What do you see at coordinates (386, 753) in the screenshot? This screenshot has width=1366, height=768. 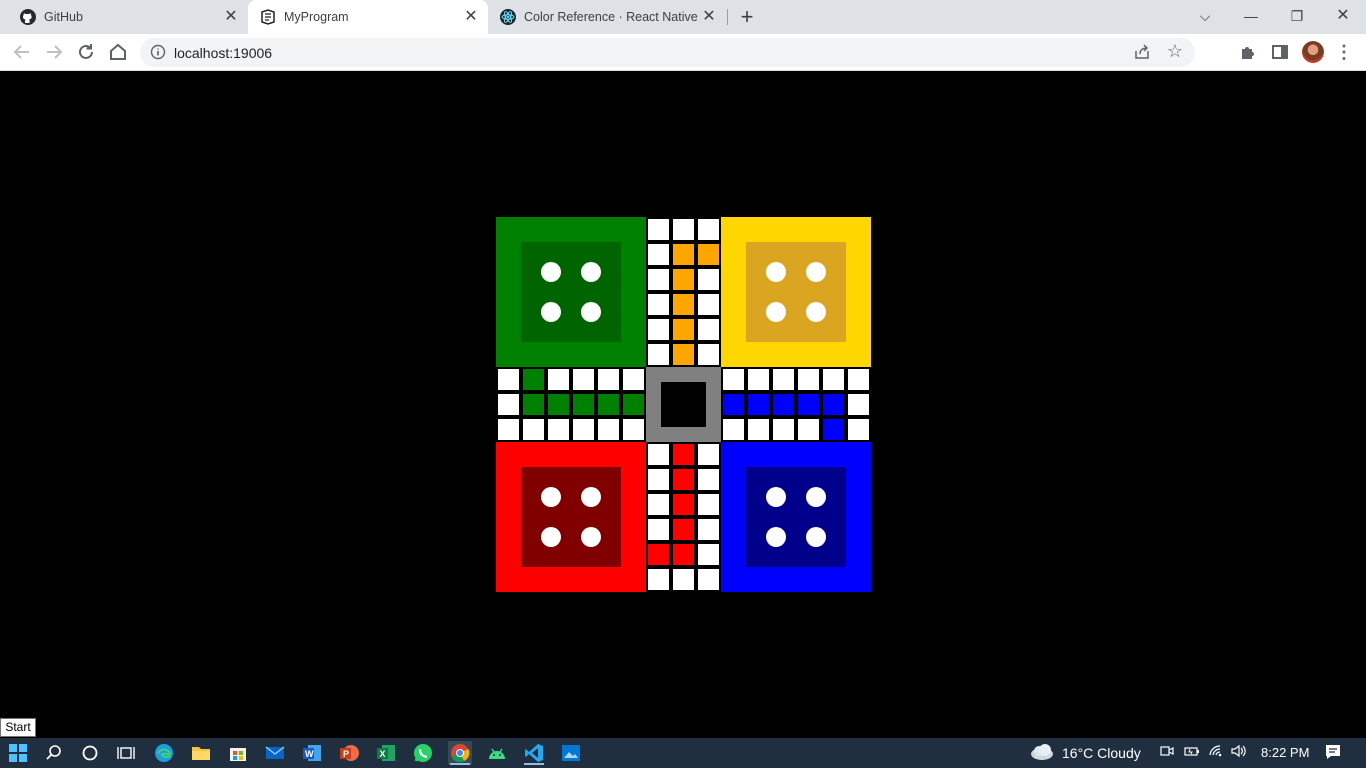 I see `excel-icon: X` at bounding box center [386, 753].